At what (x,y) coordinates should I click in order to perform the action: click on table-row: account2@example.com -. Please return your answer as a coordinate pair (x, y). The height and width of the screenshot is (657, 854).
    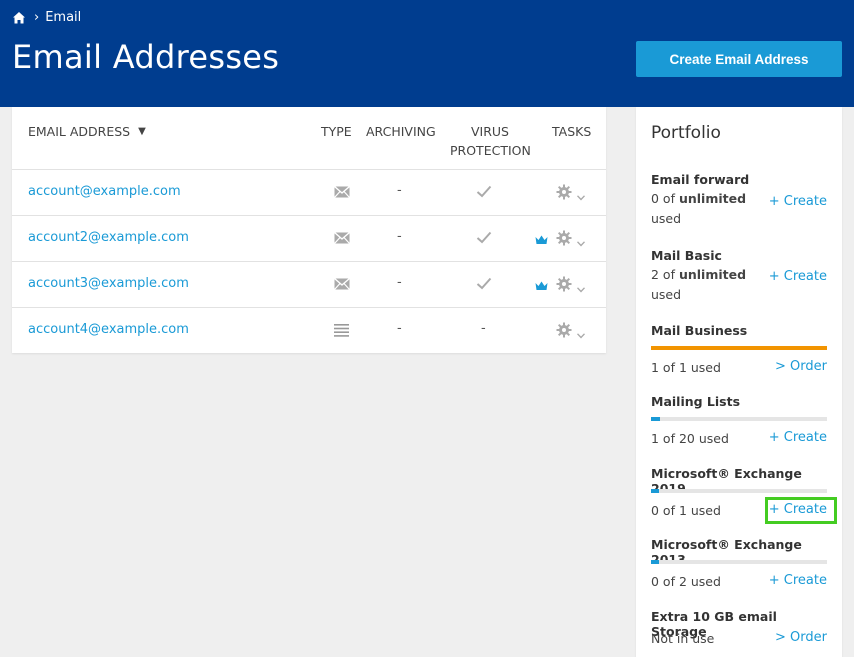
    Looking at the image, I should click on (309, 239).